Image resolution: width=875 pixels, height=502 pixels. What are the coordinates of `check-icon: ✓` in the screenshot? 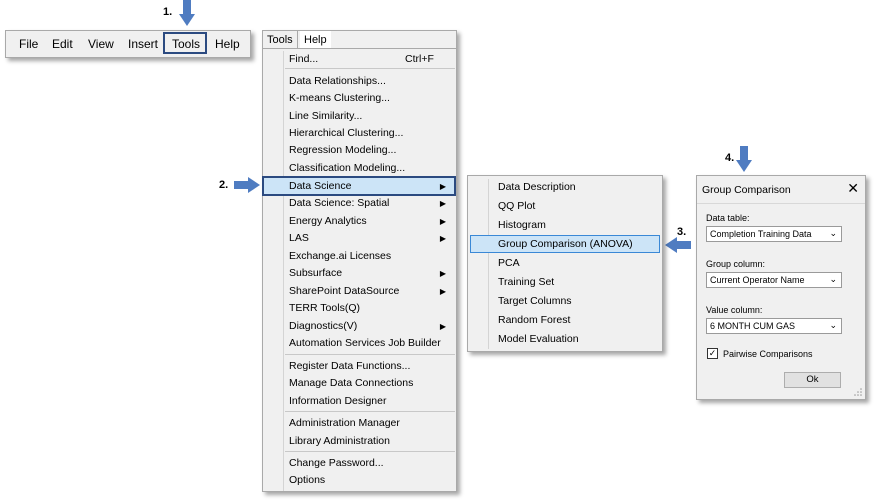 It's located at (712, 353).